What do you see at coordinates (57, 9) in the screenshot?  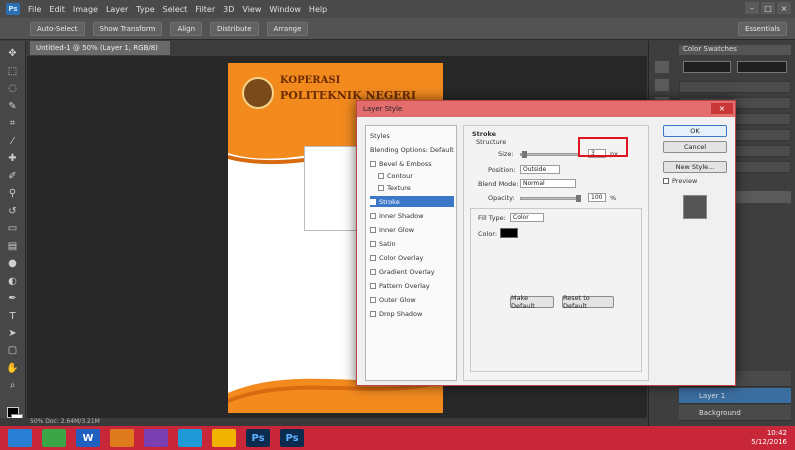 I see `menu-edit: Edit` at bounding box center [57, 9].